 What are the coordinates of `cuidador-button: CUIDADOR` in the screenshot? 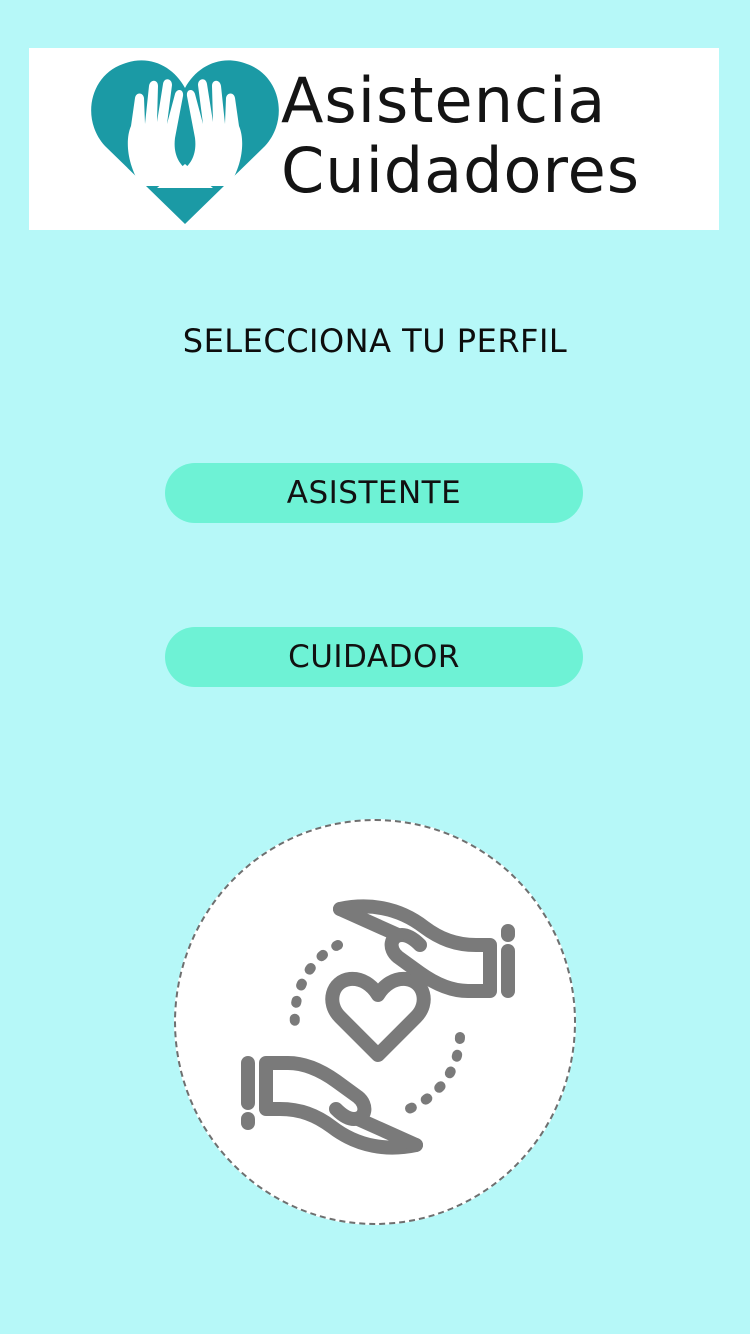 It's located at (374, 657).